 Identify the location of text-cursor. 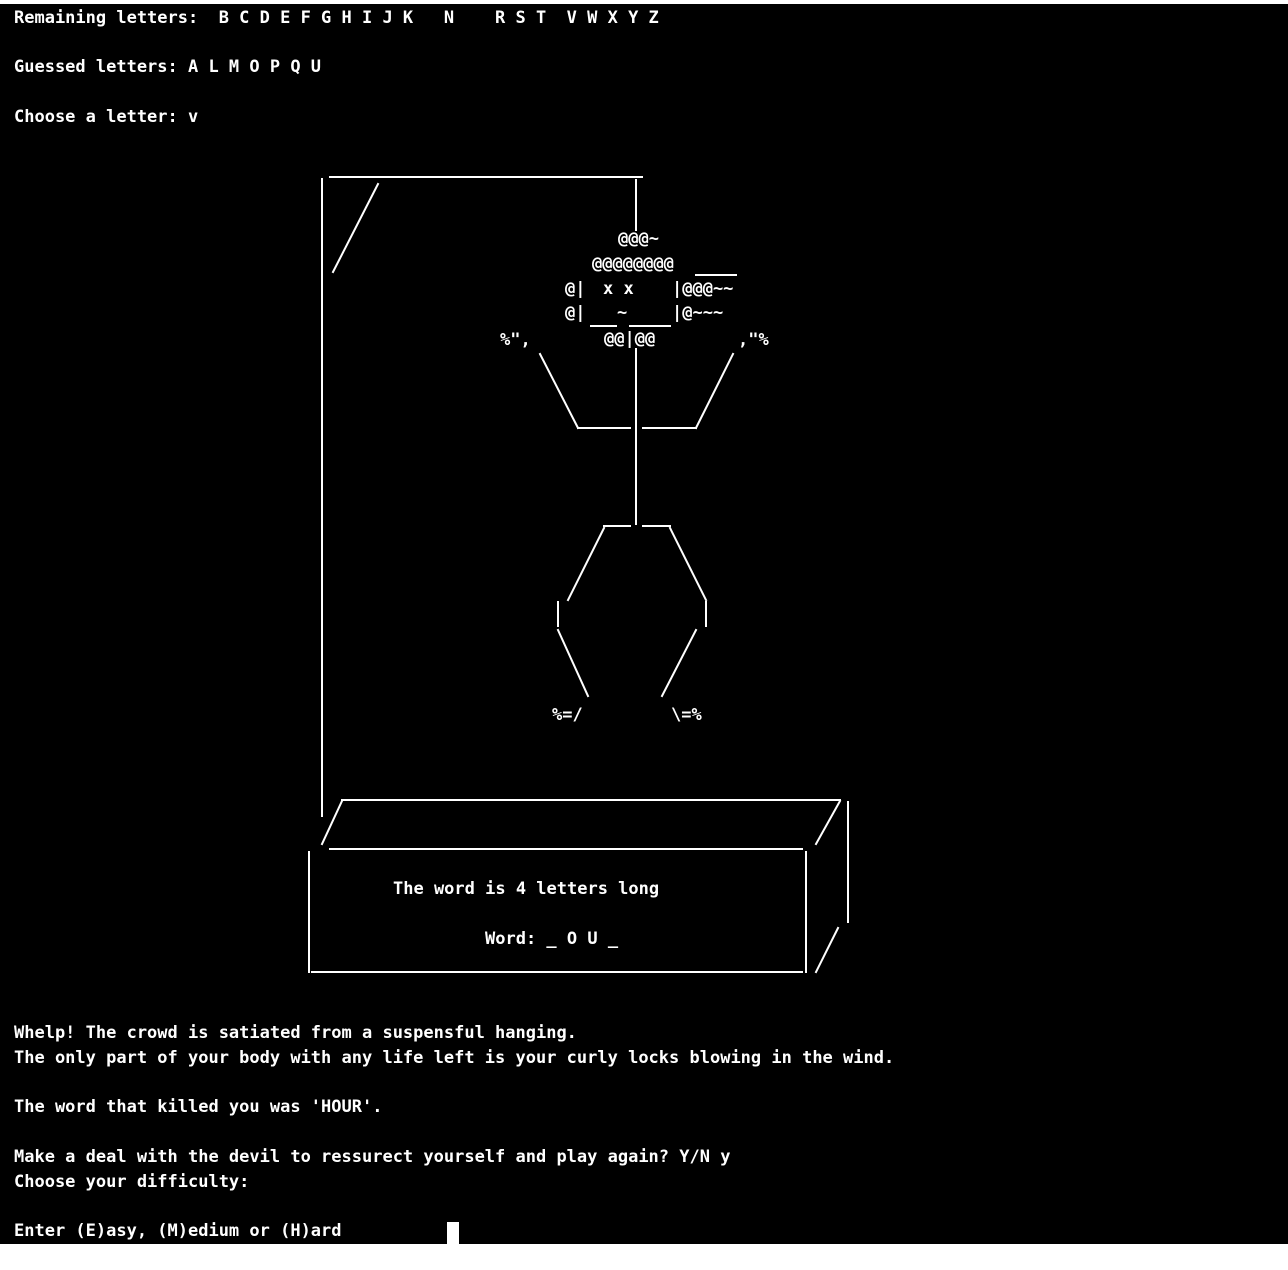
(453, 1233).